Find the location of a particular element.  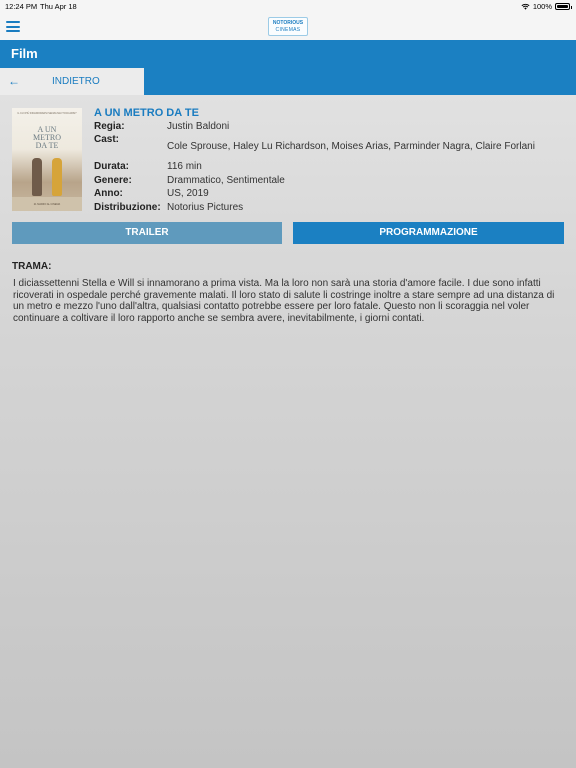

notorious-cinemas-logo: NOTORIOUS CINEMAS is located at coordinates (288, 26).